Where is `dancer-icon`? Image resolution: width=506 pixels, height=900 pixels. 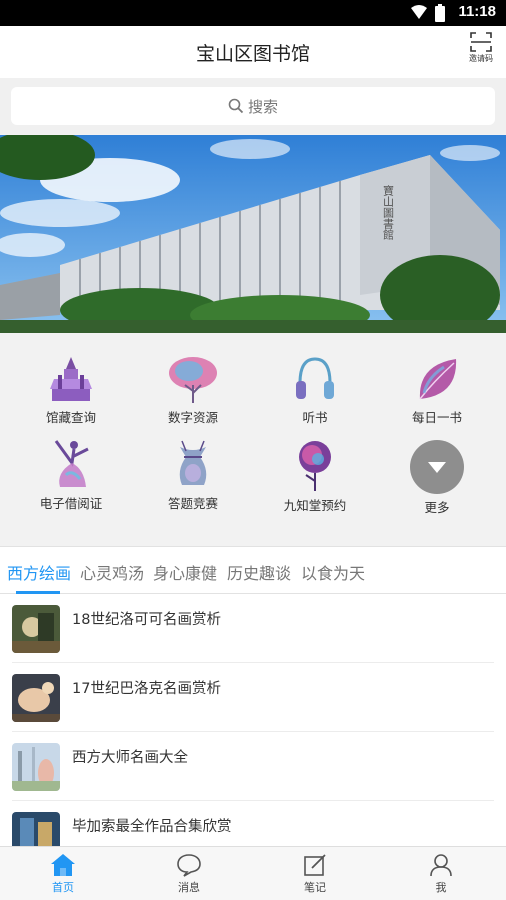
dancer-icon is located at coordinates (71, 463).